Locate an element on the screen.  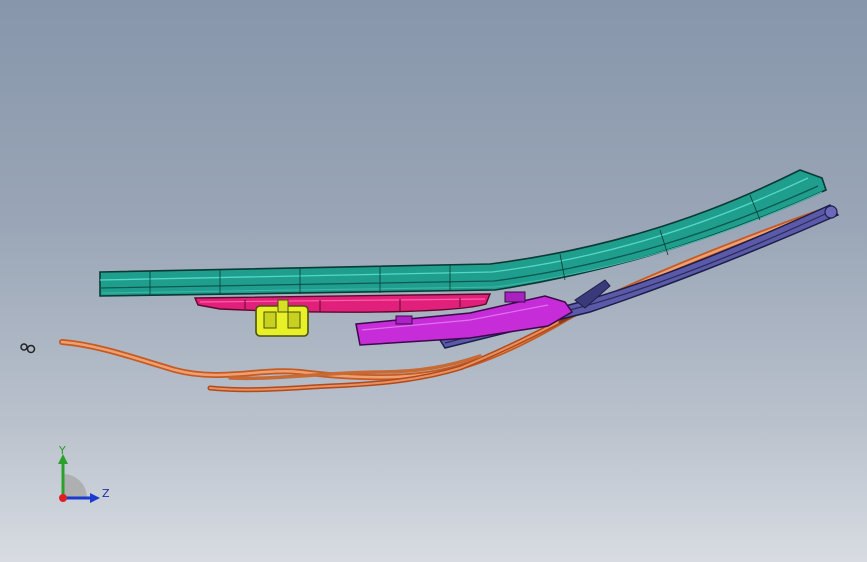
triad-plane-icon is located at coordinates (75, 486).